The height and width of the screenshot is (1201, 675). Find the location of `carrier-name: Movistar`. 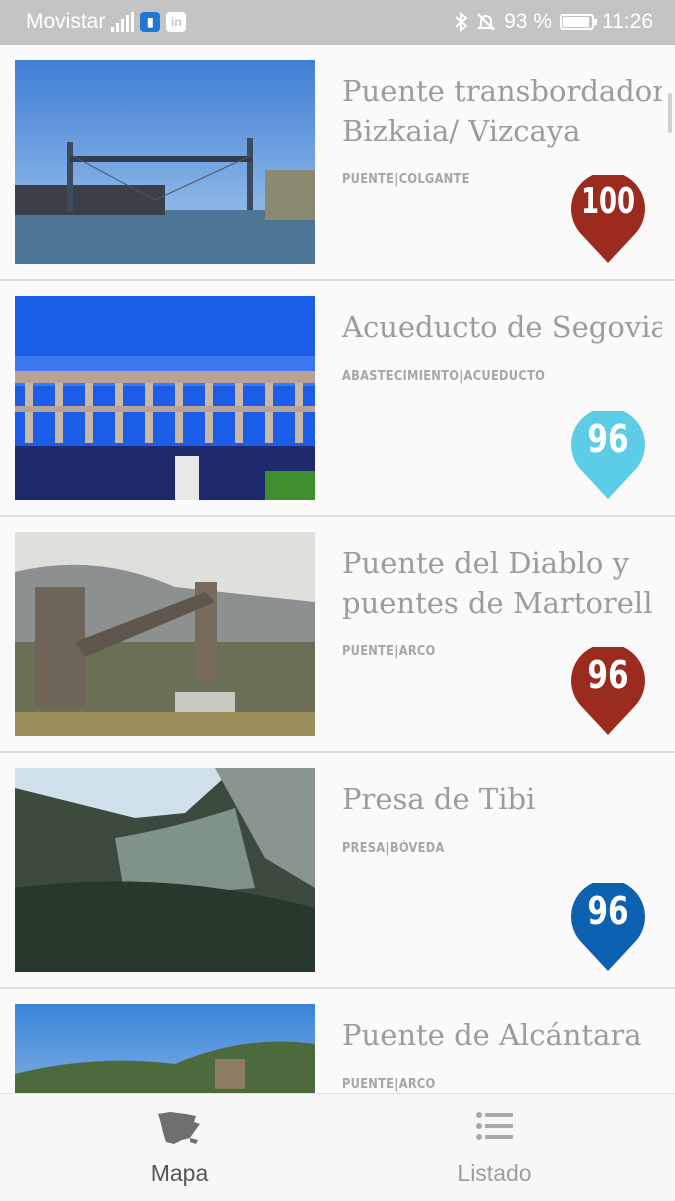

carrier-name: Movistar is located at coordinates (66, 21).